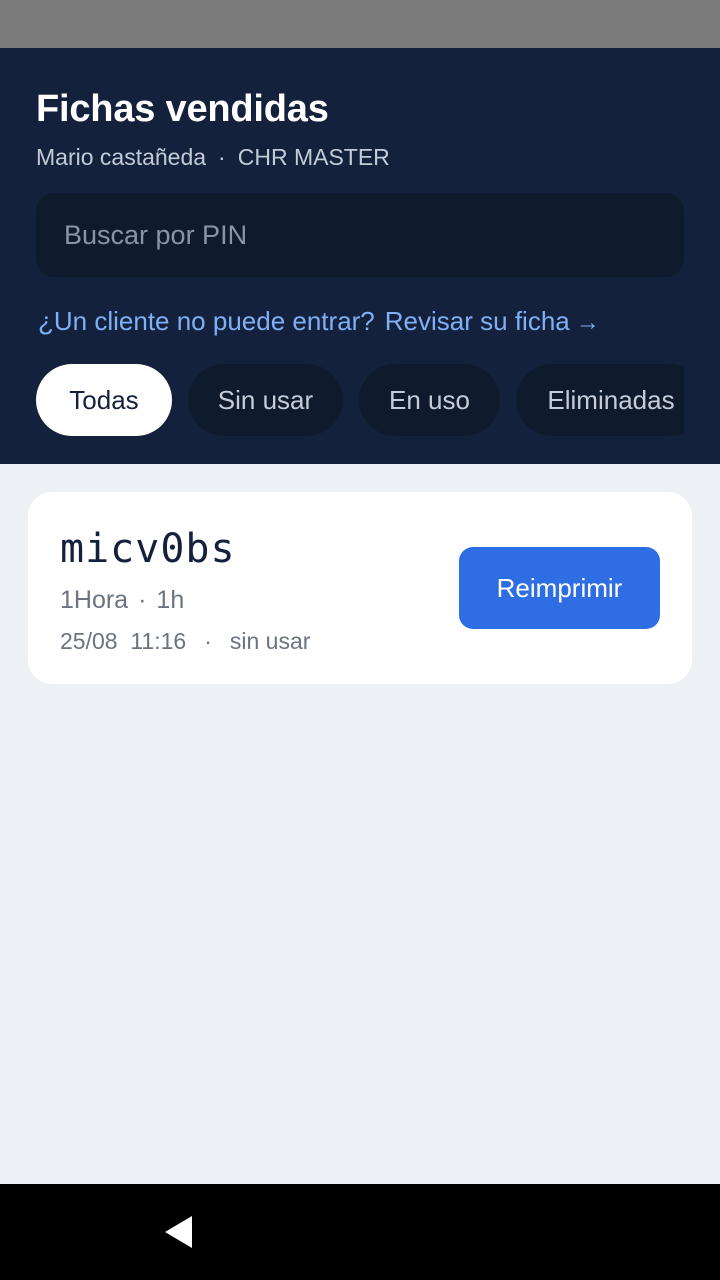 The width and height of the screenshot is (720, 1280). I want to click on plan-name: 1Hora, so click(94, 600).